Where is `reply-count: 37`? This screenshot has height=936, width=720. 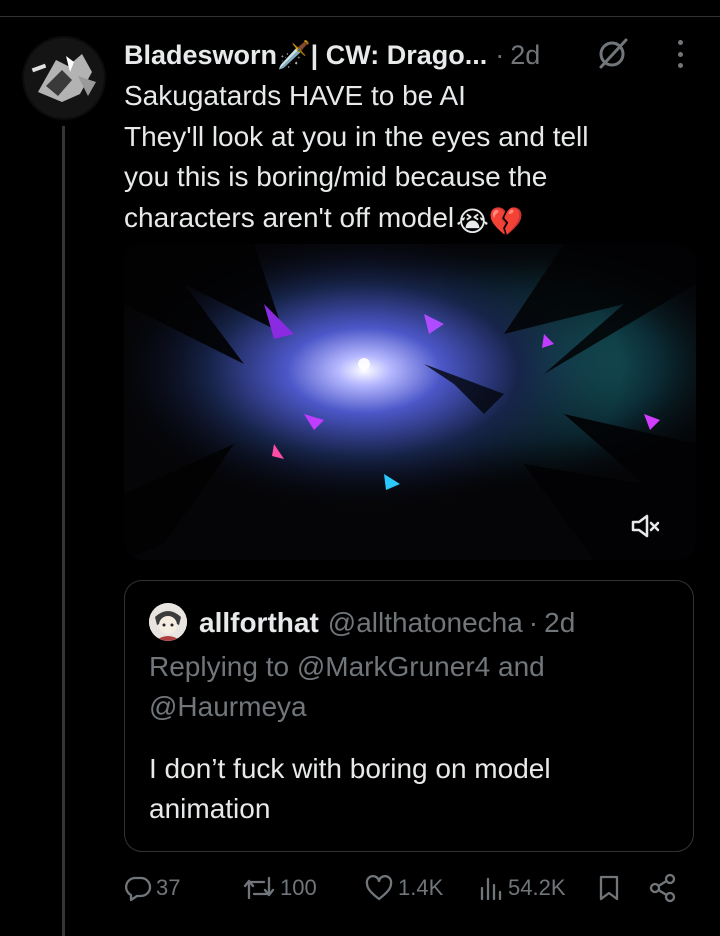 reply-count: 37 is located at coordinates (168, 887).